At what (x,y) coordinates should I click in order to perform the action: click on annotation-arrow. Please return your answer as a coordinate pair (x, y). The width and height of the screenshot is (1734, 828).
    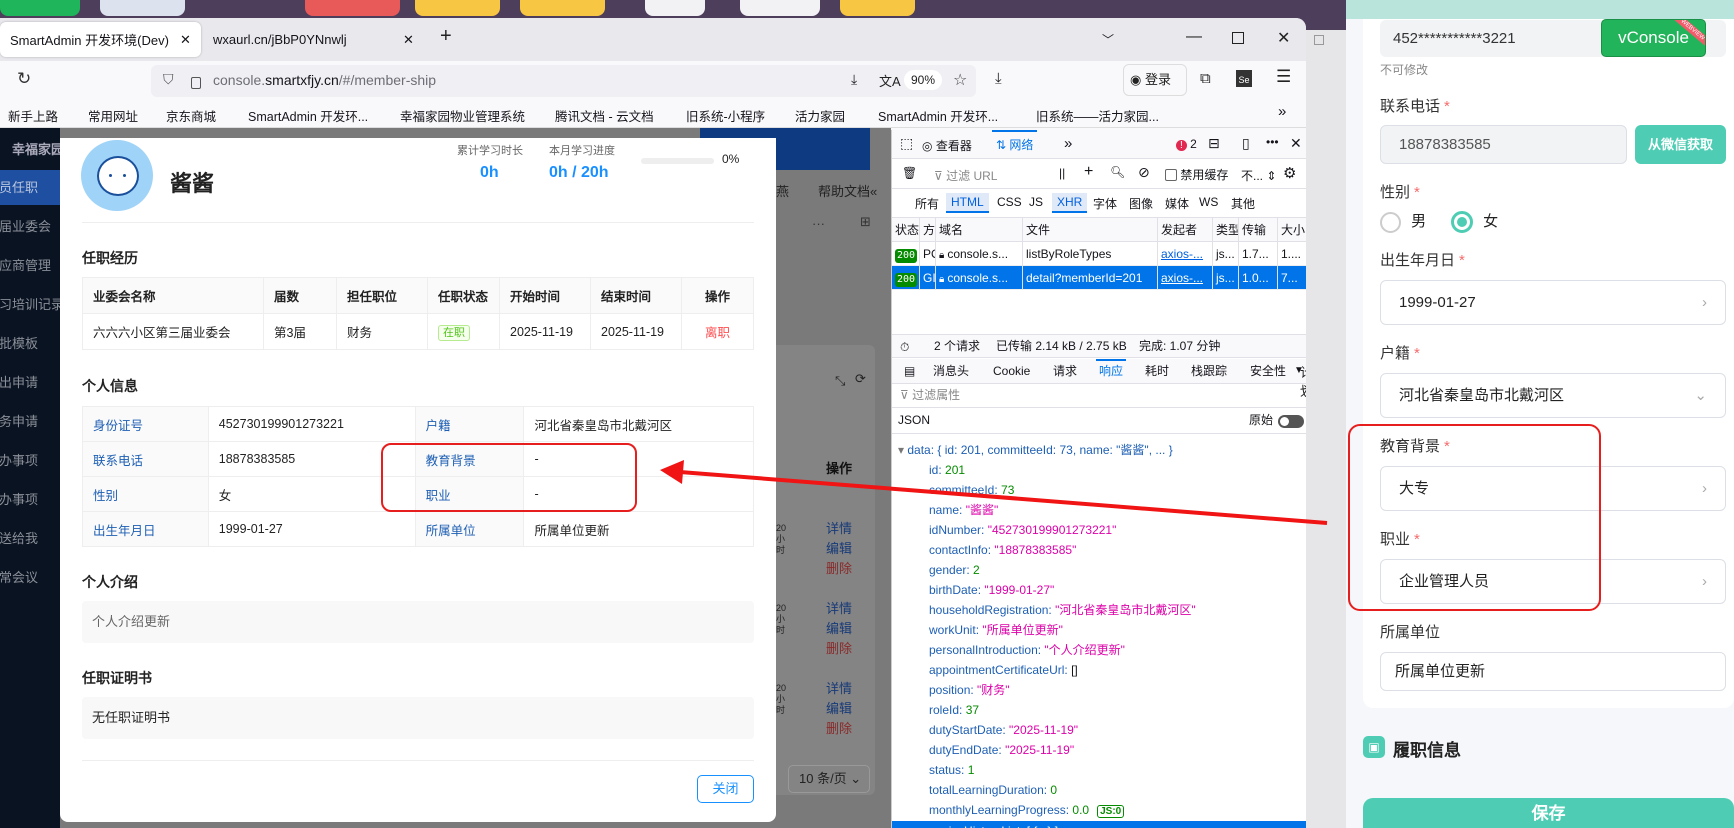
    Looking at the image, I should click on (994, 492).